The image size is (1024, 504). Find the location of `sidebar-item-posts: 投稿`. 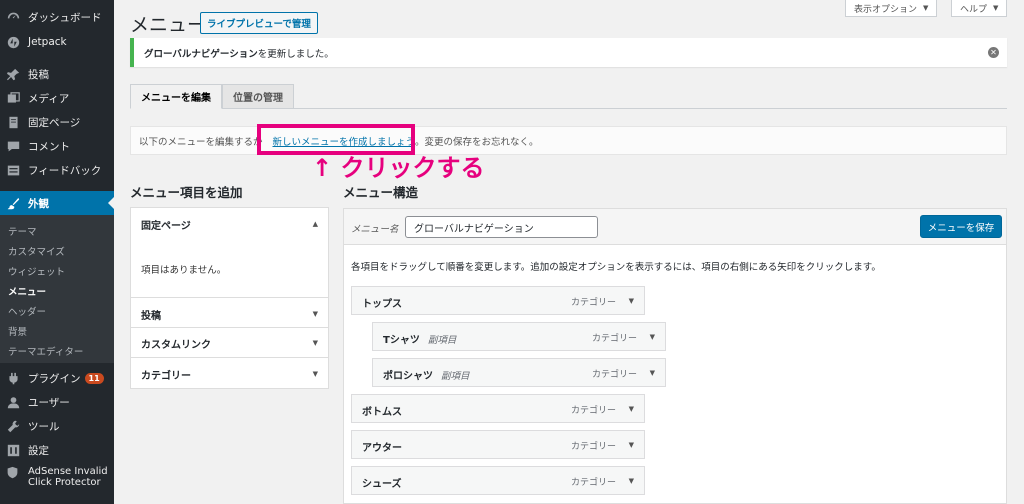

sidebar-item-posts: 投稿 is located at coordinates (57, 74).